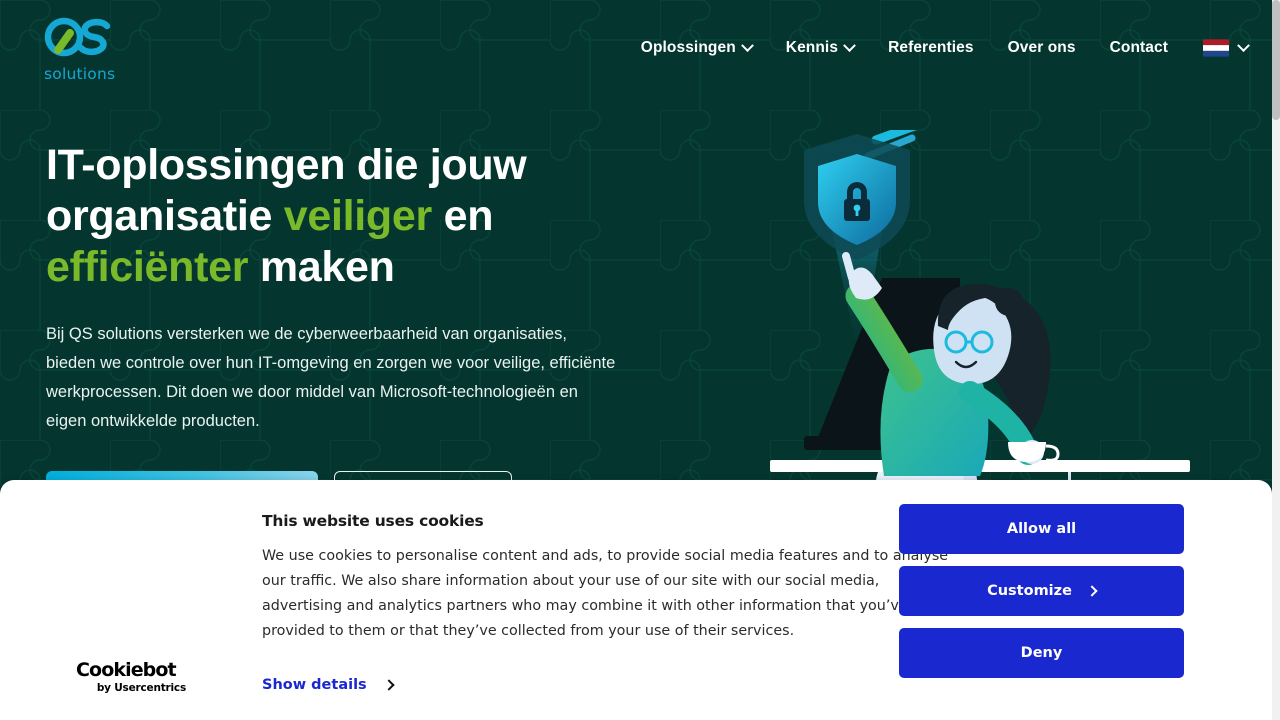 The width and height of the screenshot is (1280, 720). I want to click on nav-item-label: Referenties, so click(931, 47).